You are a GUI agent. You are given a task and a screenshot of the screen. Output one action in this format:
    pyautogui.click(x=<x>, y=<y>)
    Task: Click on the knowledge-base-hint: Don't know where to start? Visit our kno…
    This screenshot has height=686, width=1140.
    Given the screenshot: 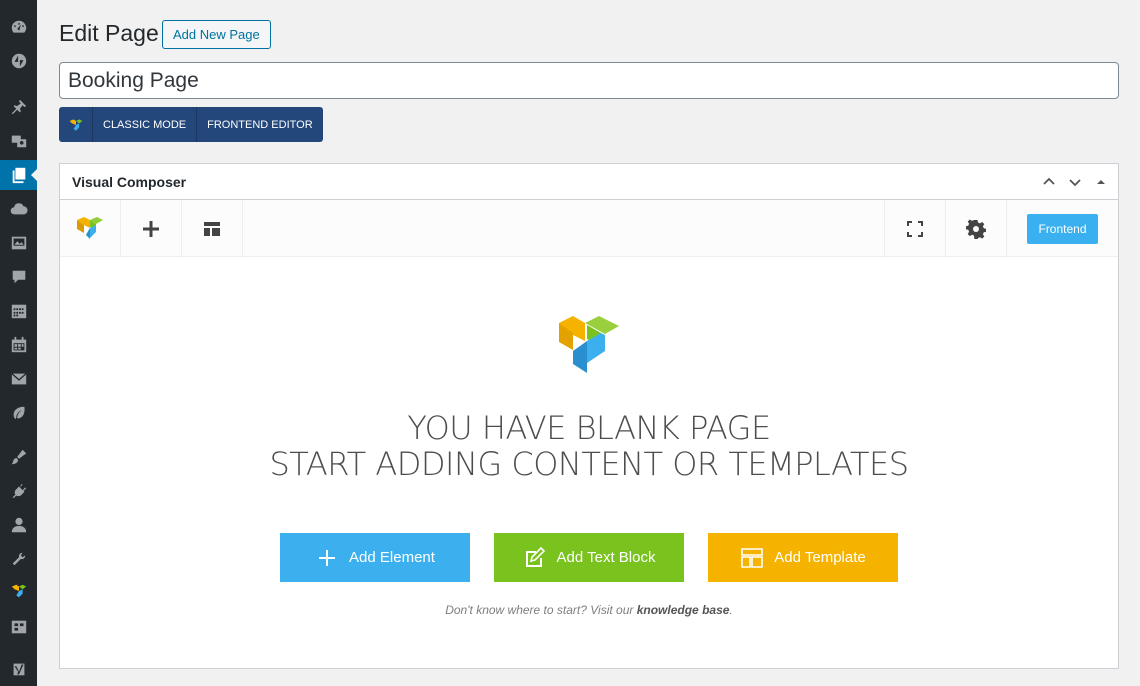 What is the action you would take?
    pyautogui.click(x=589, y=610)
    